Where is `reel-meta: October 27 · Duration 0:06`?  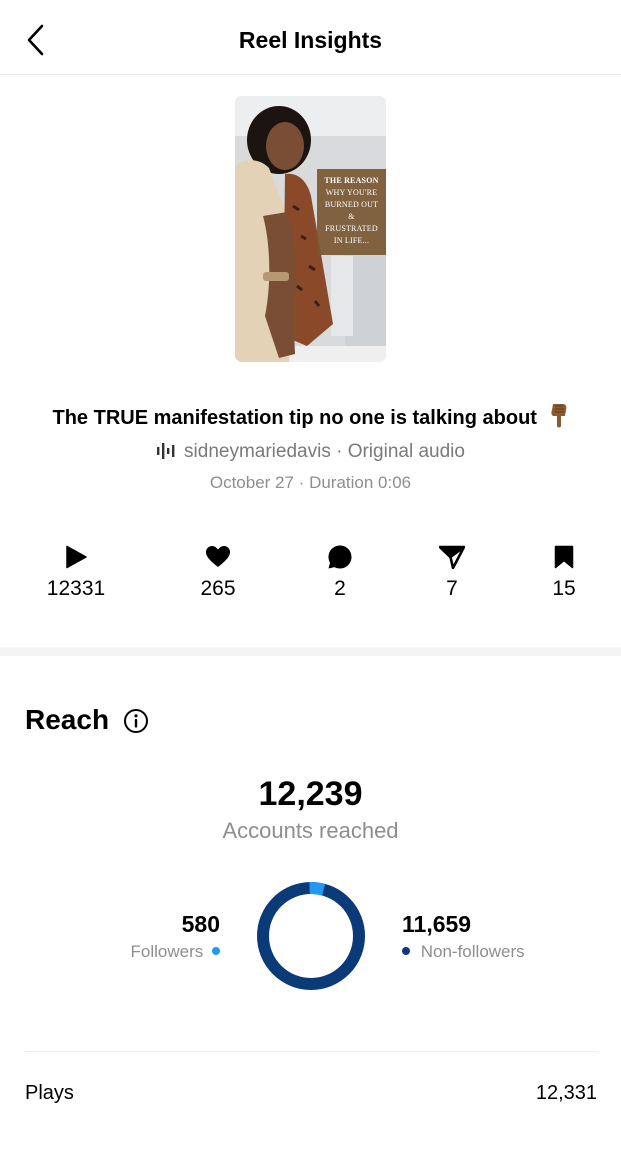
reel-meta: October 27 · Duration 0:06 is located at coordinates (310, 482).